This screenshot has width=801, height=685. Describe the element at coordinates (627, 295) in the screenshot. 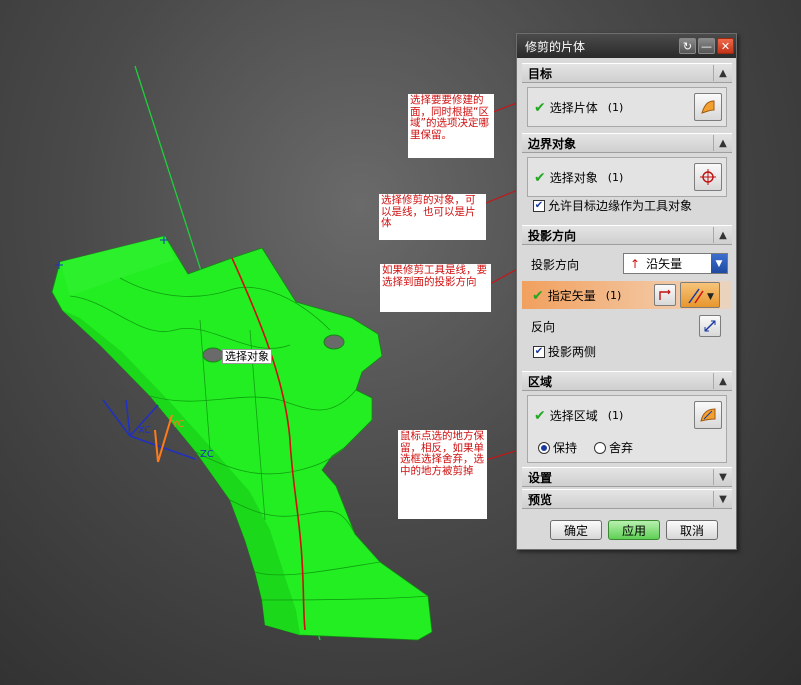

I see `specify-vector-row: ✔ 指定矢量 (1) ▼` at that location.